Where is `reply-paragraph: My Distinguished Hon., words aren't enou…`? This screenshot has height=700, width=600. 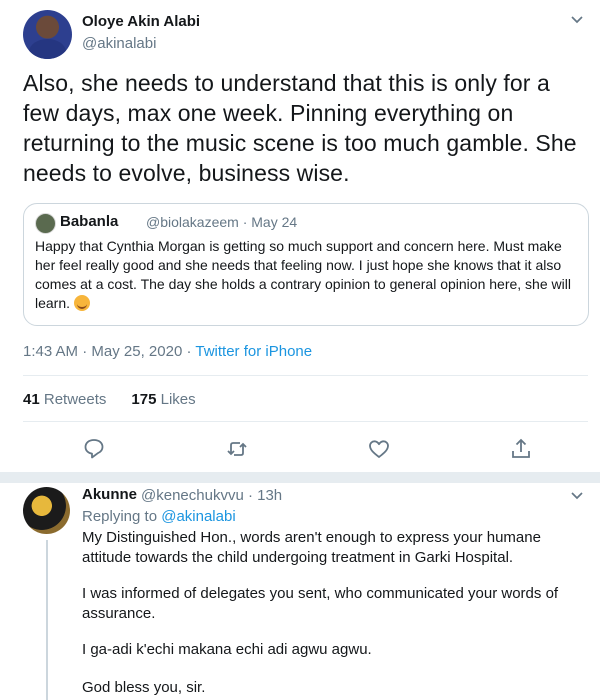 reply-paragraph: My Distinguished Hon., words aren't enou… is located at coordinates (311, 547).